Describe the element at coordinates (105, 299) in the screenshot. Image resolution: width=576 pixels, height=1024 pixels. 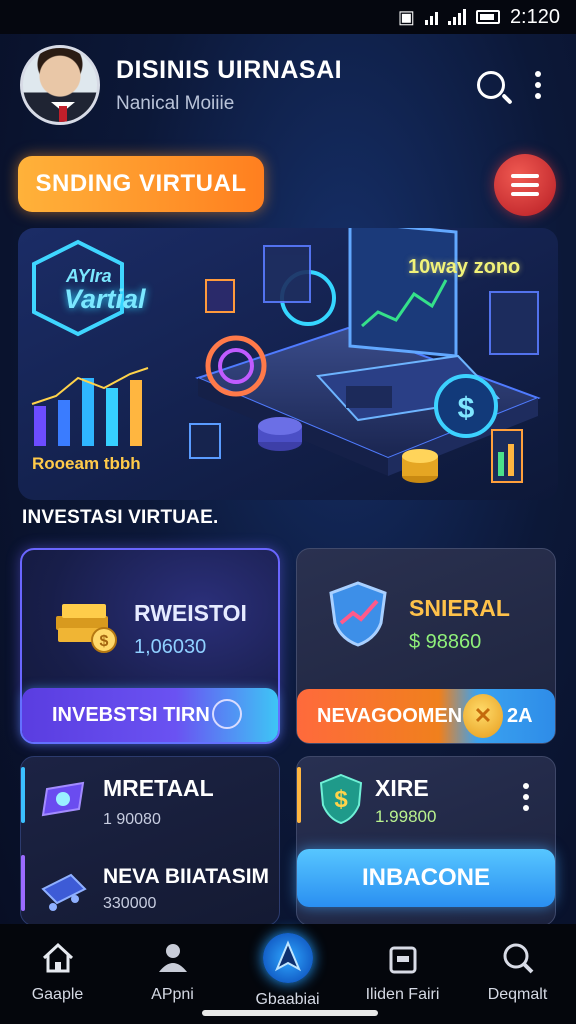
I see `hero-logo: Vartial` at that location.